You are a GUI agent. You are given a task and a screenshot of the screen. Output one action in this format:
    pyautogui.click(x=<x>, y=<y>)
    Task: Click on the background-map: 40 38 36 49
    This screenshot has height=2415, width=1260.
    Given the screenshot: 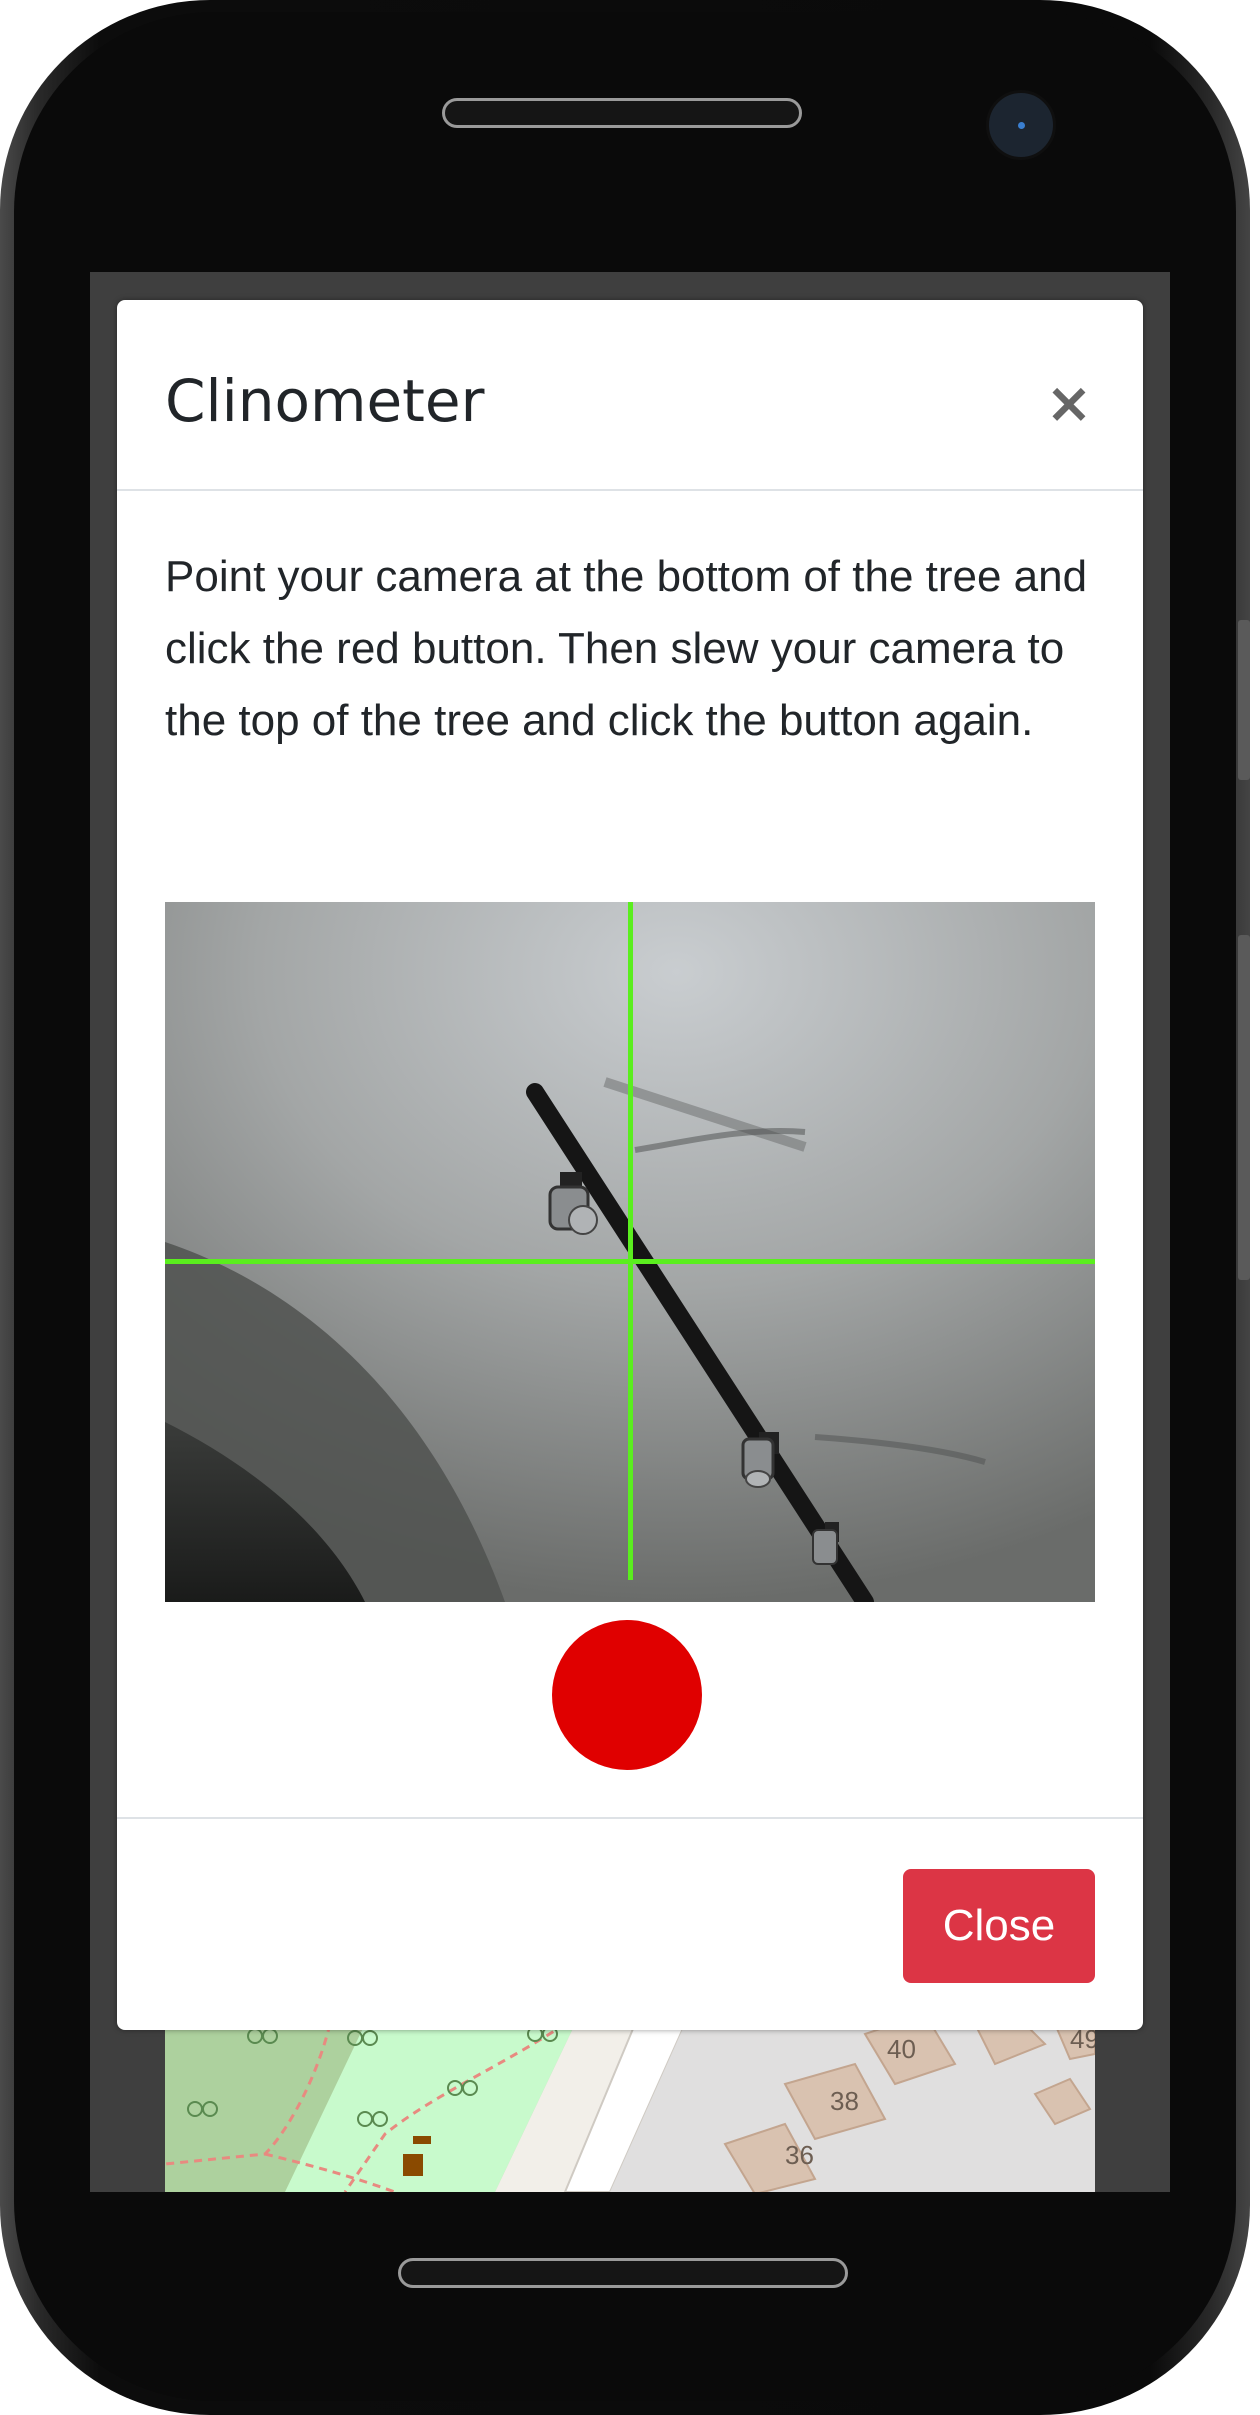 What is the action you would take?
    pyautogui.click(x=630, y=2108)
    